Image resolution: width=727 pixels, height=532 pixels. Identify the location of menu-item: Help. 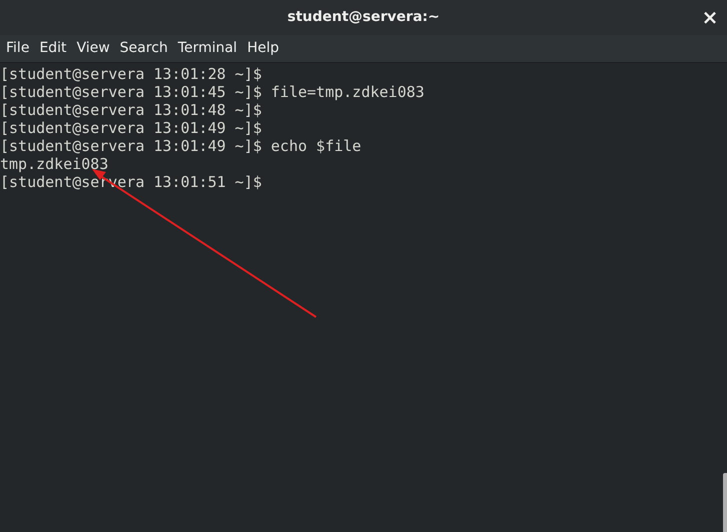
(263, 48).